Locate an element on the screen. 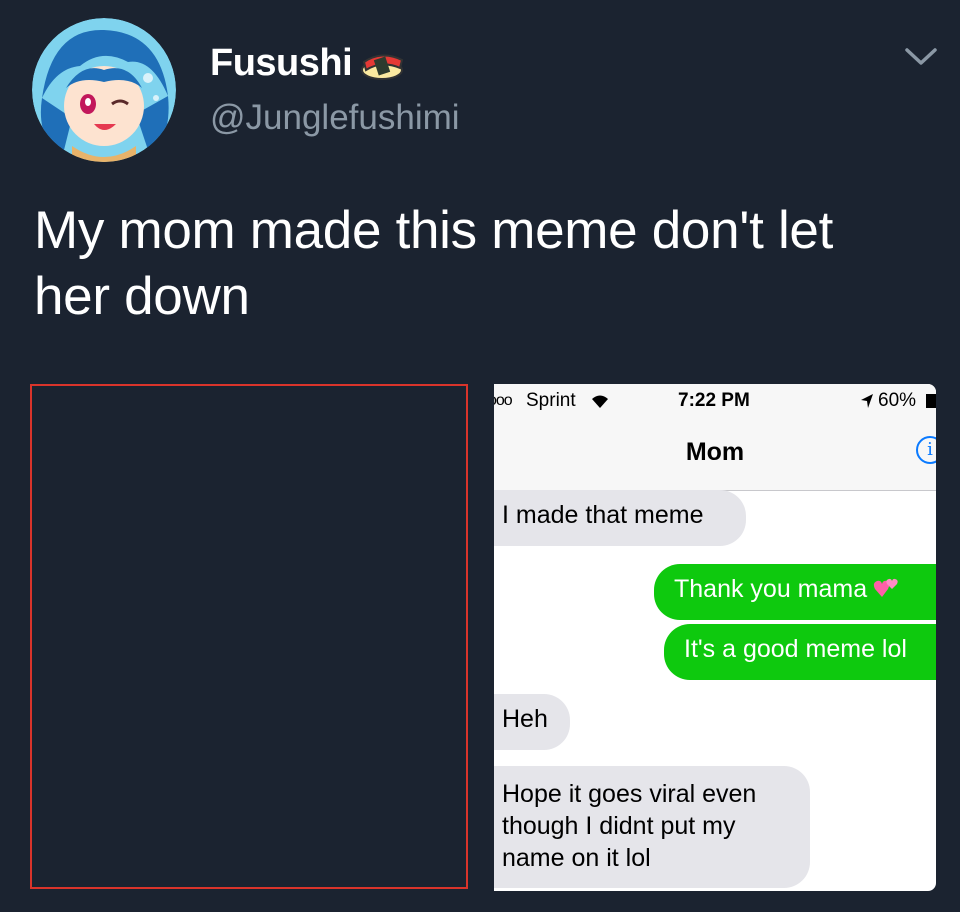 This screenshot has width=960, height=912. sushi-emoji-icon is located at coordinates (383, 64).